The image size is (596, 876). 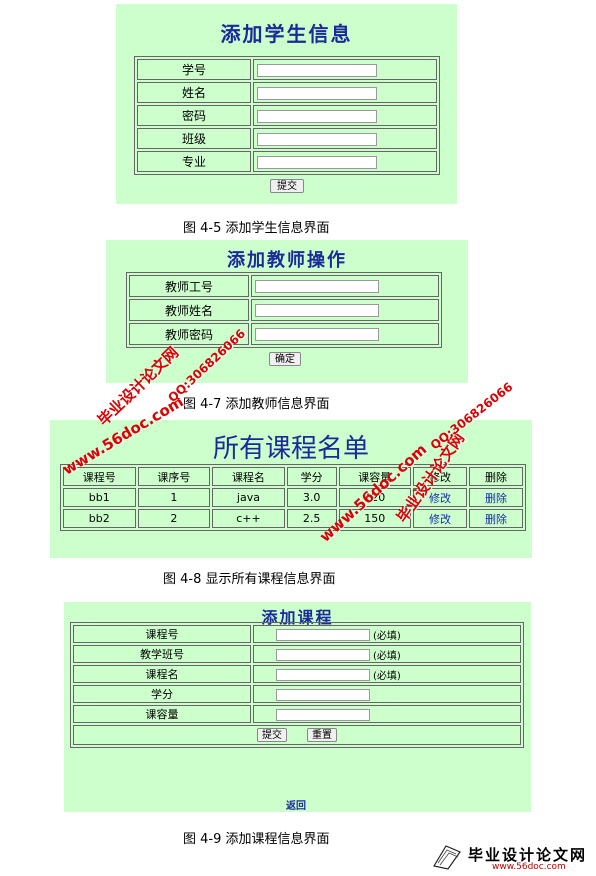 What do you see at coordinates (248, 476) in the screenshot?
I see `column-header: 课程名` at bounding box center [248, 476].